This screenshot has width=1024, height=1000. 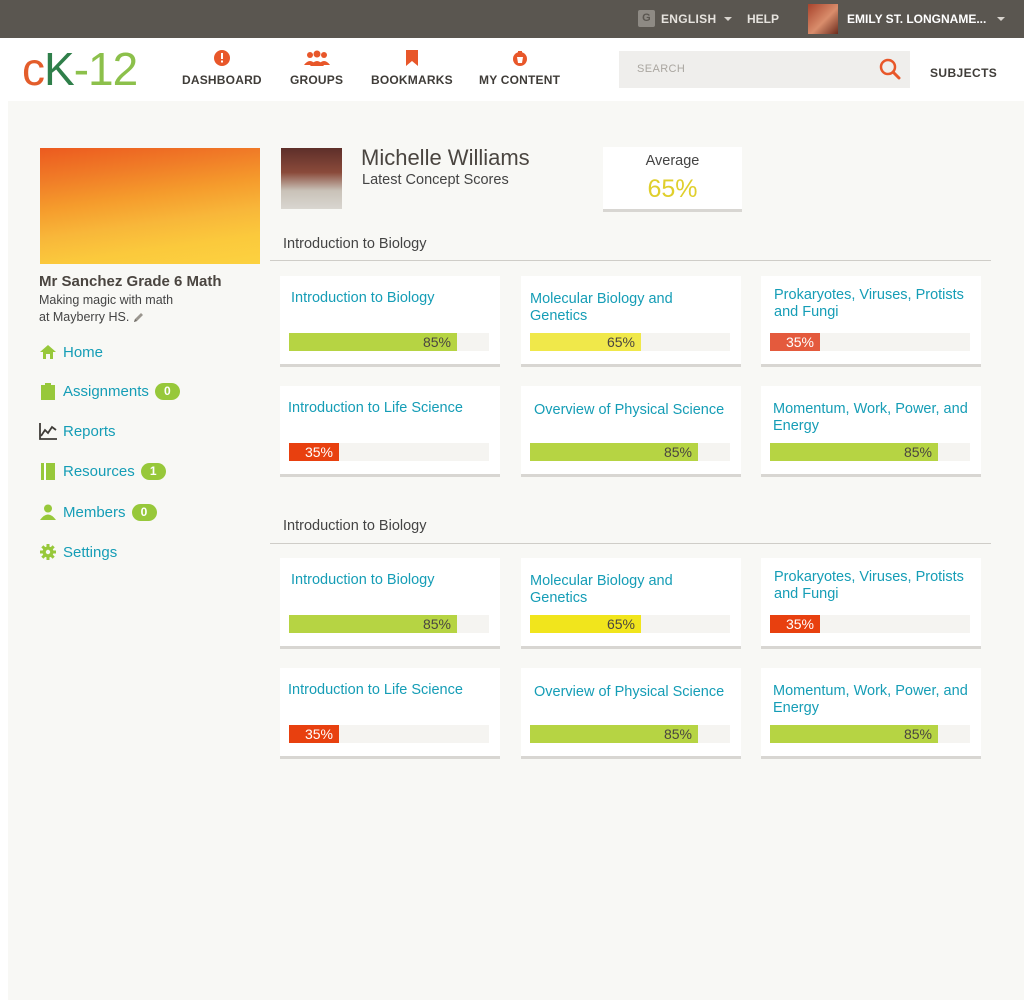 I want to click on nav-bookmarks: BOOKMARKS, so click(x=412, y=68).